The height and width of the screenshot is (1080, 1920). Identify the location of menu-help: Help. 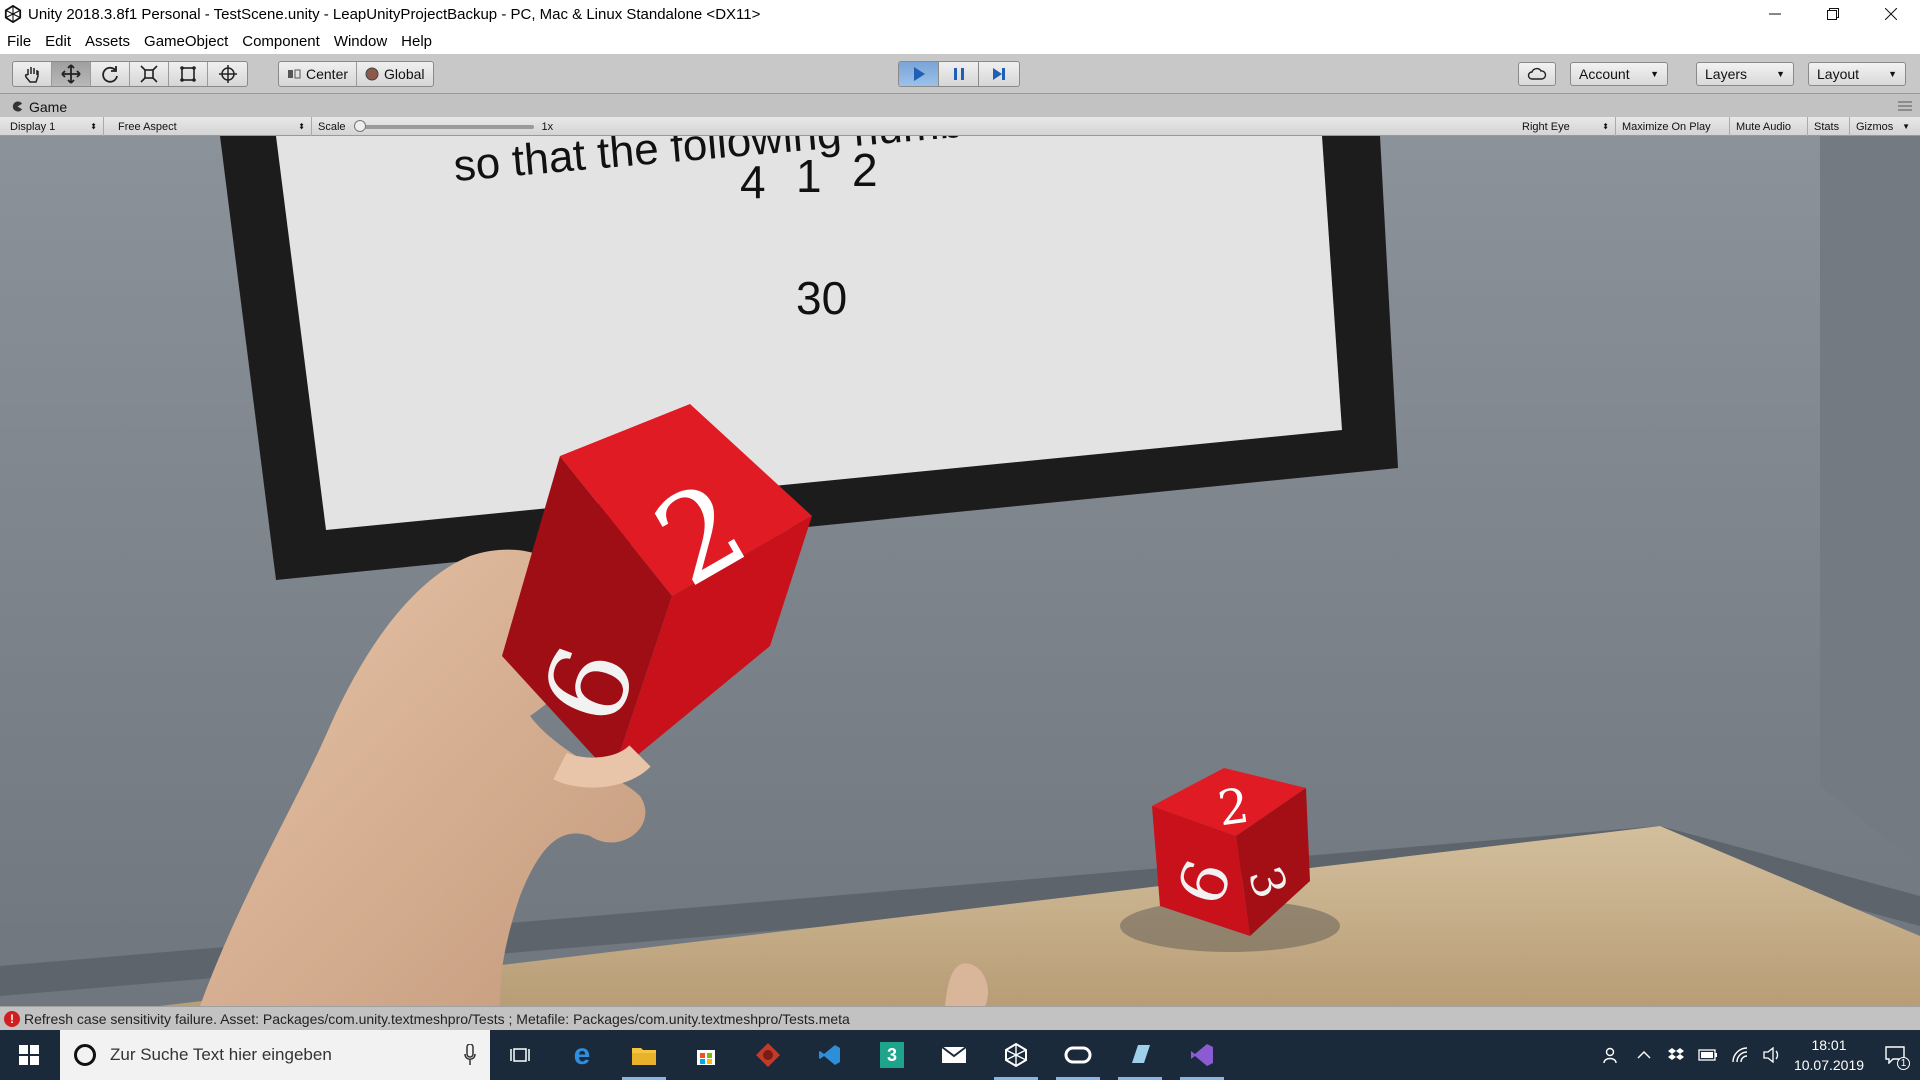
(416, 41).